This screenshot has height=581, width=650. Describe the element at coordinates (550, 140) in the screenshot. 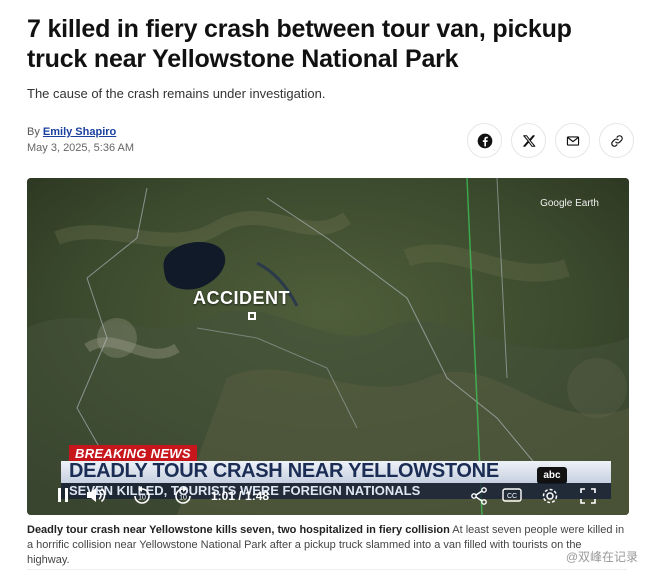

I see `share-bar` at that location.